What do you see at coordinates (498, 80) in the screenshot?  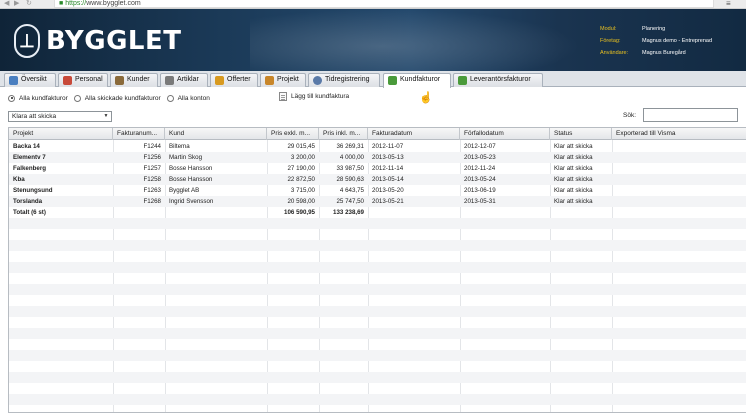 I see `tab-leverantorsfakturor: Leverantörsfakturor` at bounding box center [498, 80].